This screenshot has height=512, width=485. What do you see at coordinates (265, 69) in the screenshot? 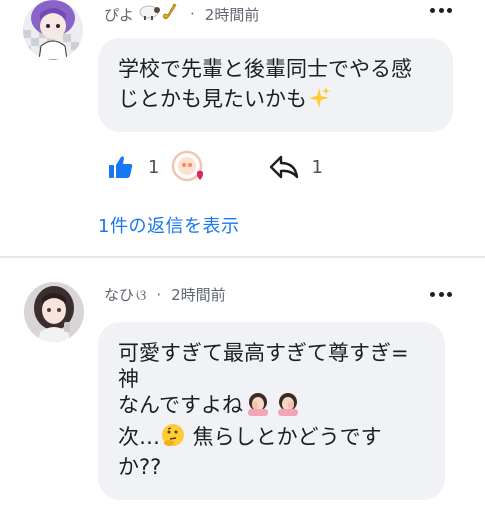
I see `comment-line: 学校で先輩と後輩同士でやる感` at bounding box center [265, 69].